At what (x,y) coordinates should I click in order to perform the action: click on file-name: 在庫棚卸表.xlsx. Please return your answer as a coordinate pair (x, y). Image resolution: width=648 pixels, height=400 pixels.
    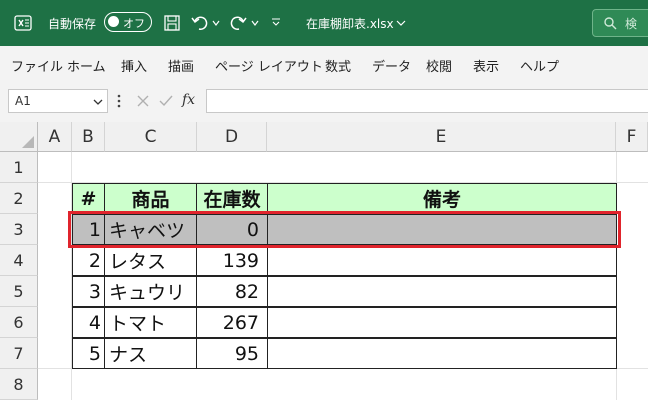
    Looking at the image, I should click on (350, 23).